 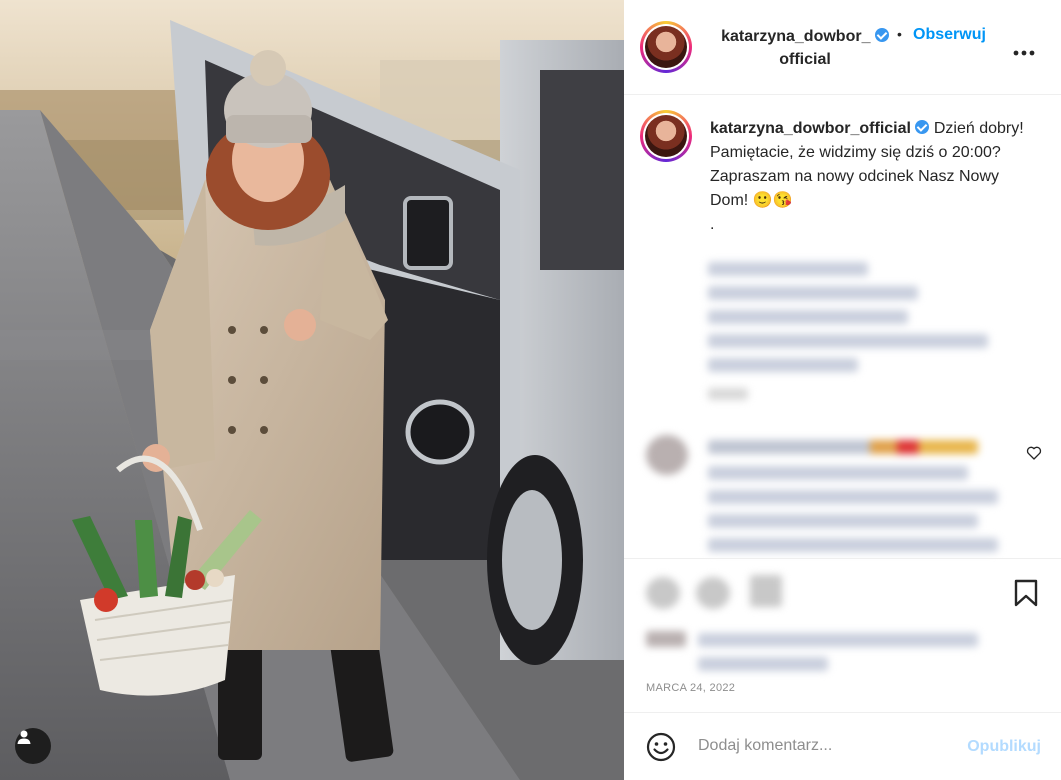 What do you see at coordinates (766, 591) in the screenshot?
I see `share-button-blurred` at bounding box center [766, 591].